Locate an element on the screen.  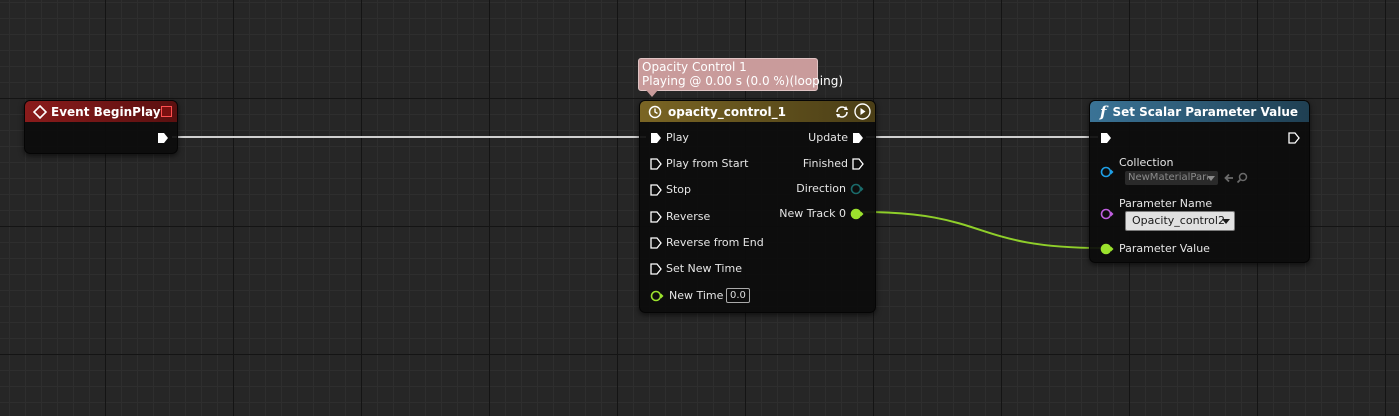
parameter-name-label: Parameter Name is located at coordinates (1166, 203).